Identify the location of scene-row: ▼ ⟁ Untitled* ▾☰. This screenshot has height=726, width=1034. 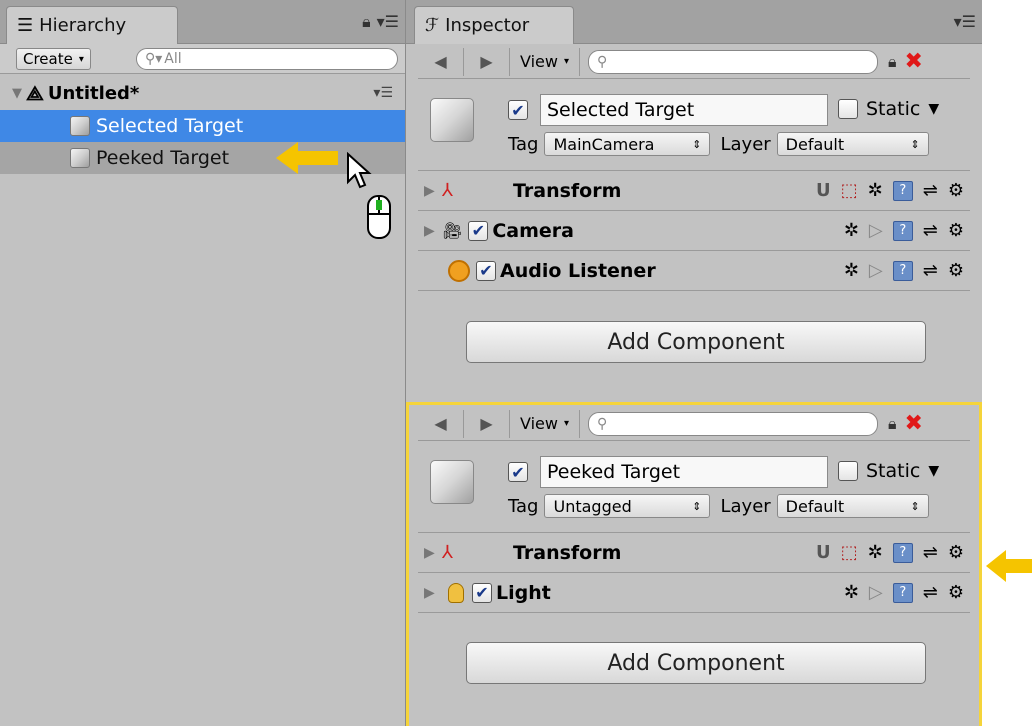
(202, 93).